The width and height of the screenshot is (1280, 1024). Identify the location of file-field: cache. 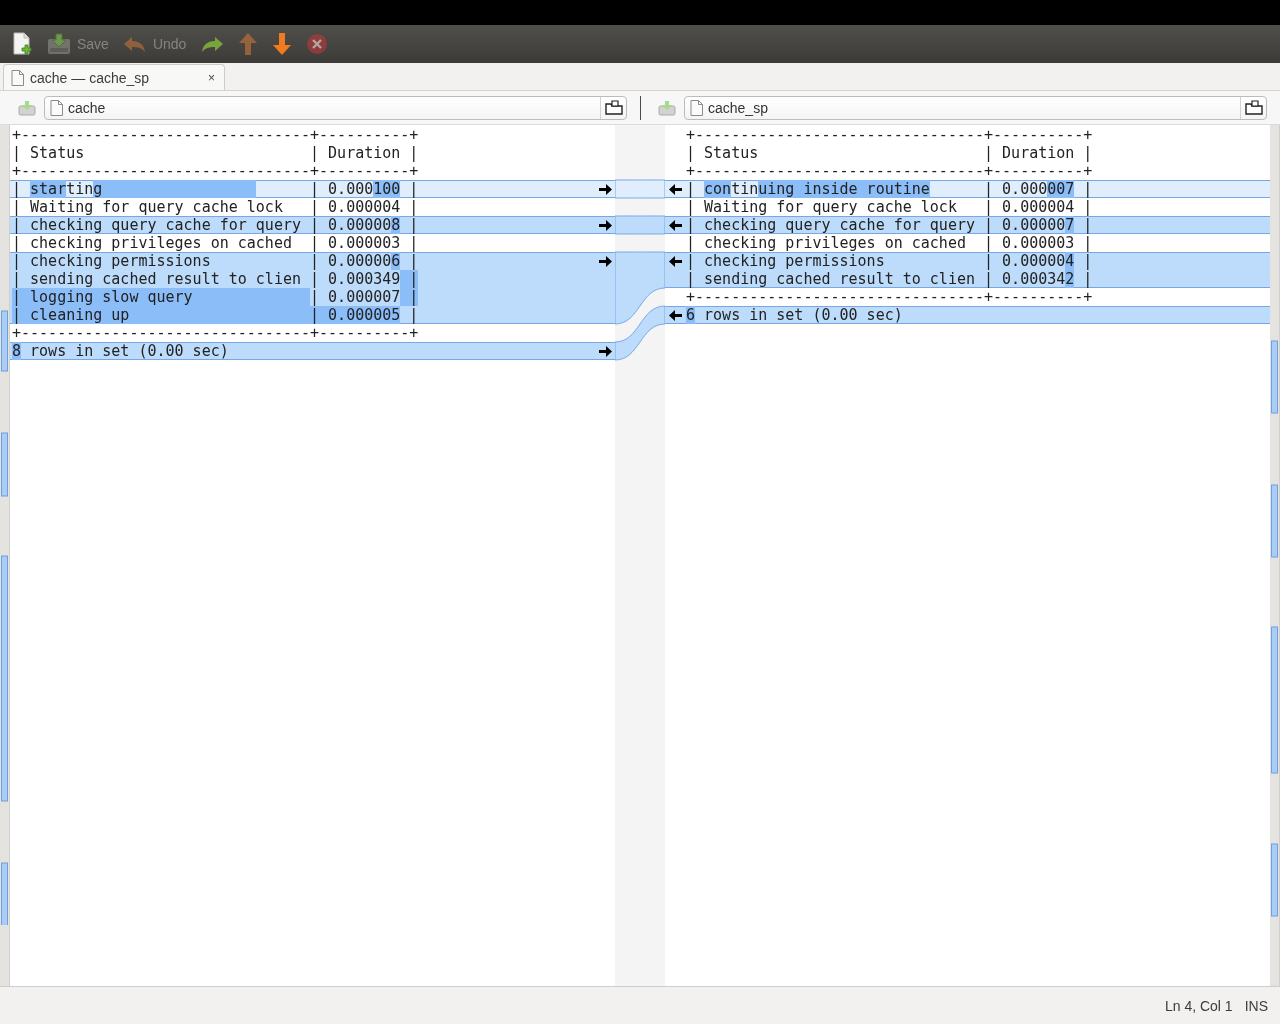
(335, 107).